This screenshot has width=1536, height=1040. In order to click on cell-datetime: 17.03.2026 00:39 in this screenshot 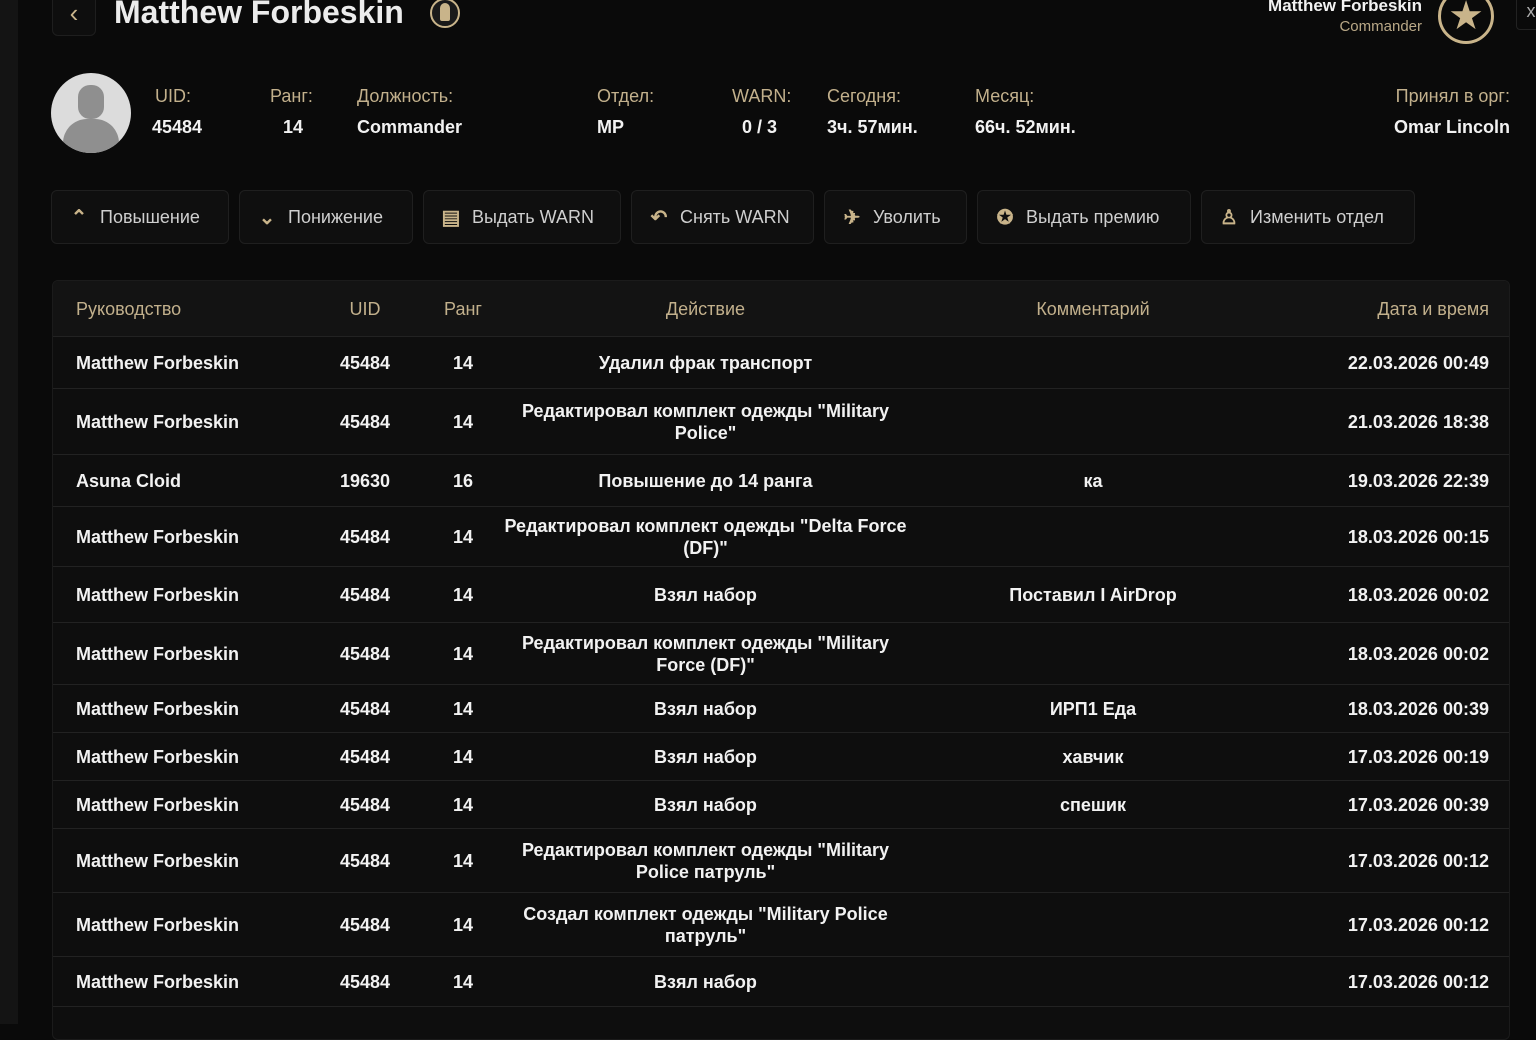, I will do `click(1418, 804)`.